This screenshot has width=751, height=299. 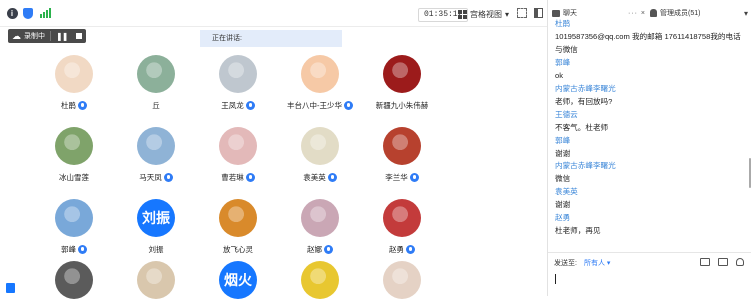 I want to click on grid-icon, so click(x=462, y=14).